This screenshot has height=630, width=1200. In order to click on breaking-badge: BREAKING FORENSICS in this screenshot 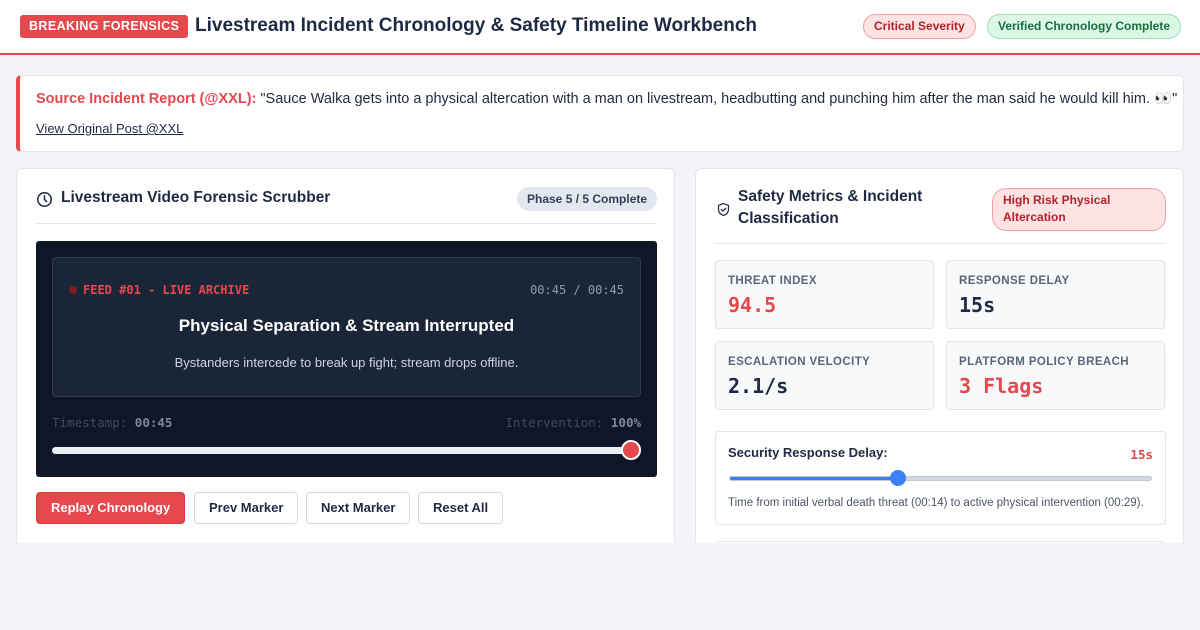, I will do `click(104, 26)`.